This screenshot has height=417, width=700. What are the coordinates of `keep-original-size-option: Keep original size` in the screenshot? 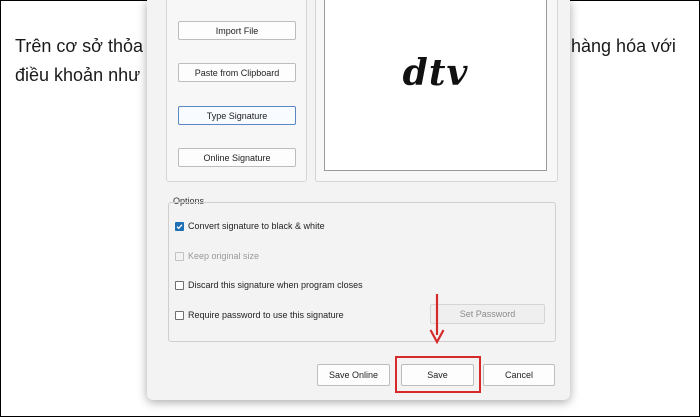 It's located at (217, 256).